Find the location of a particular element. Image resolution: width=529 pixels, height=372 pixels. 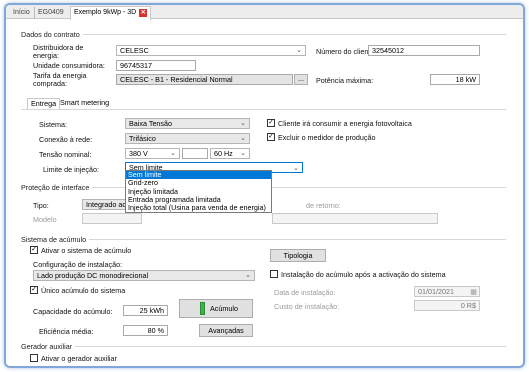

frequency-value: 60 Hz is located at coordinates (223, 153).